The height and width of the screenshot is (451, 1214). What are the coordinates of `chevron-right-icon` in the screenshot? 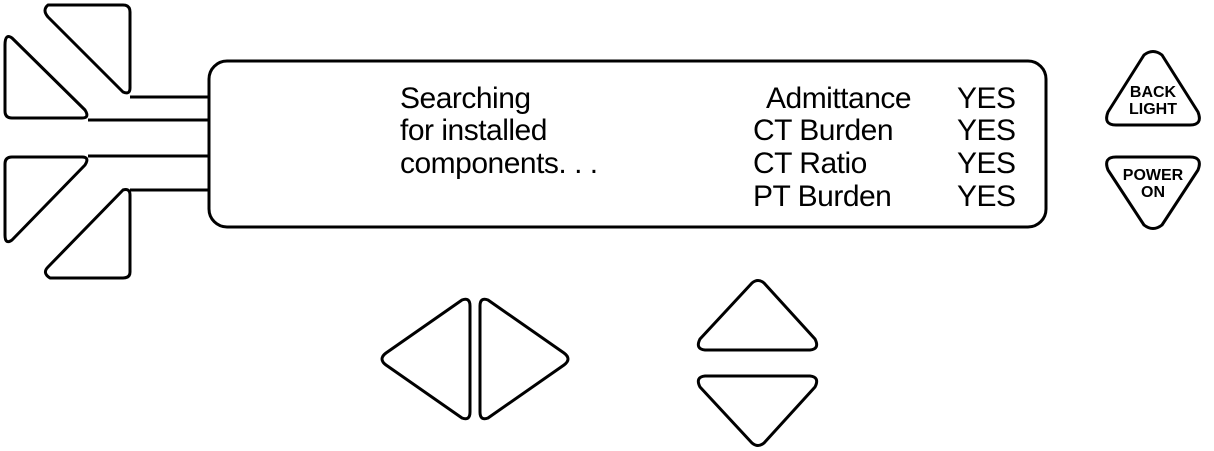 It's located at (524, 359).